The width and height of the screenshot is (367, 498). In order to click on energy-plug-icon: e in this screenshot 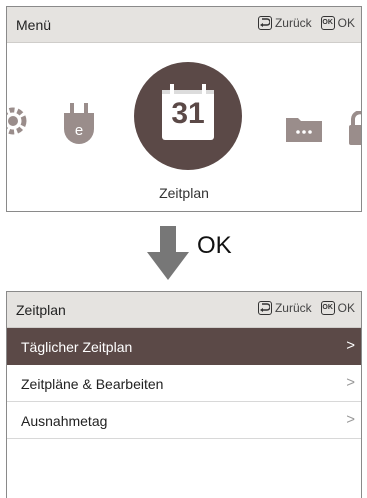, I will do `click(79, 124)`.